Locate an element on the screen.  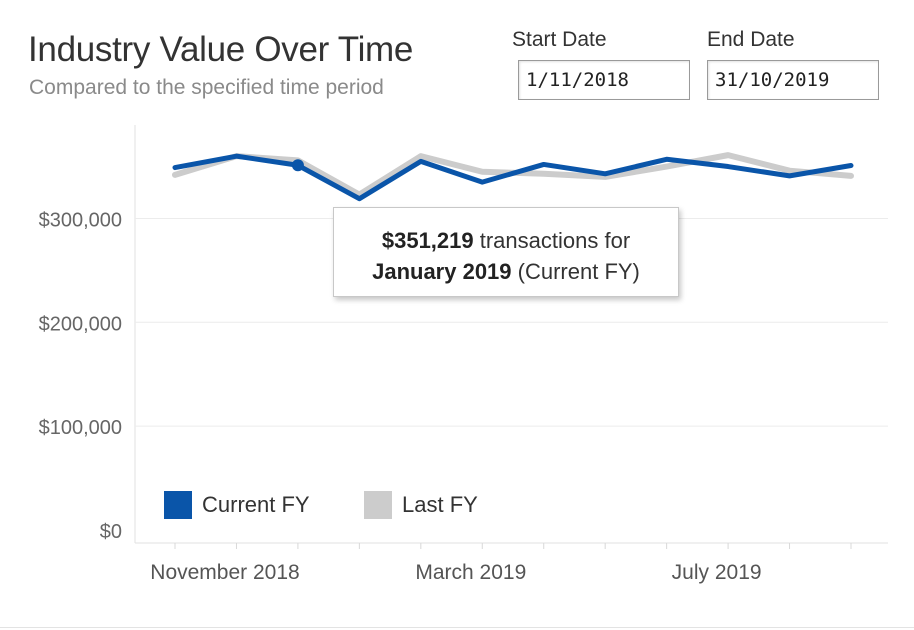
x-tick-label: November 2018 is located at coordinates (224, 572).